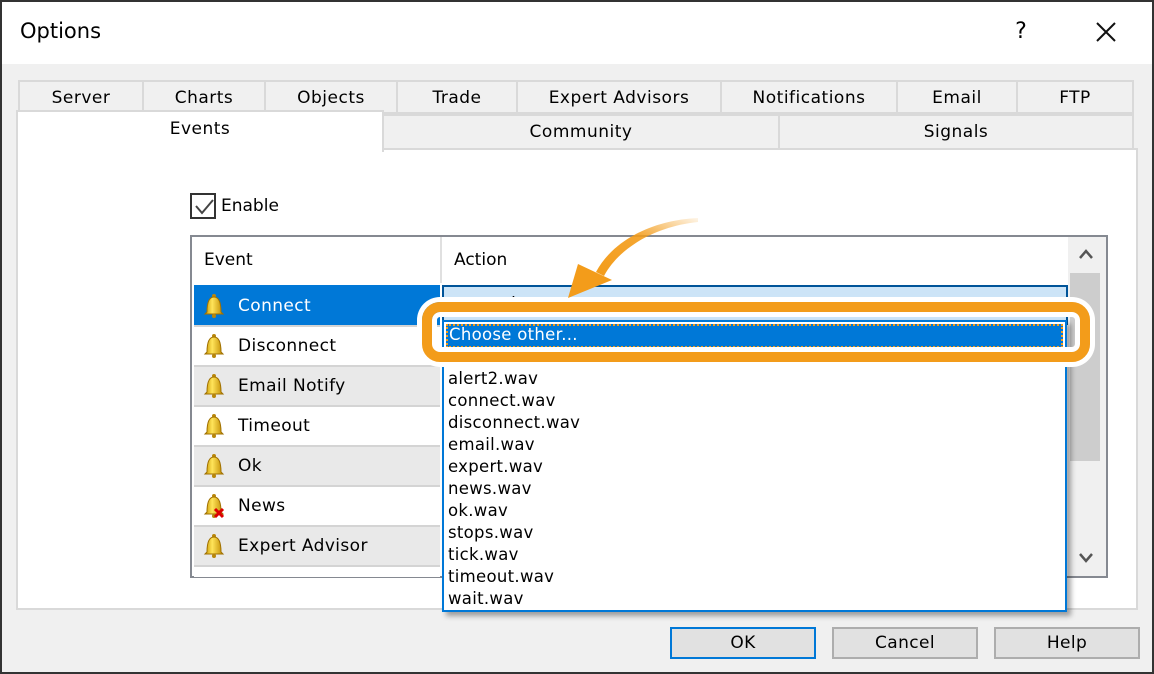  What do you see at coordinates (490, 489) in the screenshot?
I see `dropdown-option: news.wav` at bounding box center [490, 489].